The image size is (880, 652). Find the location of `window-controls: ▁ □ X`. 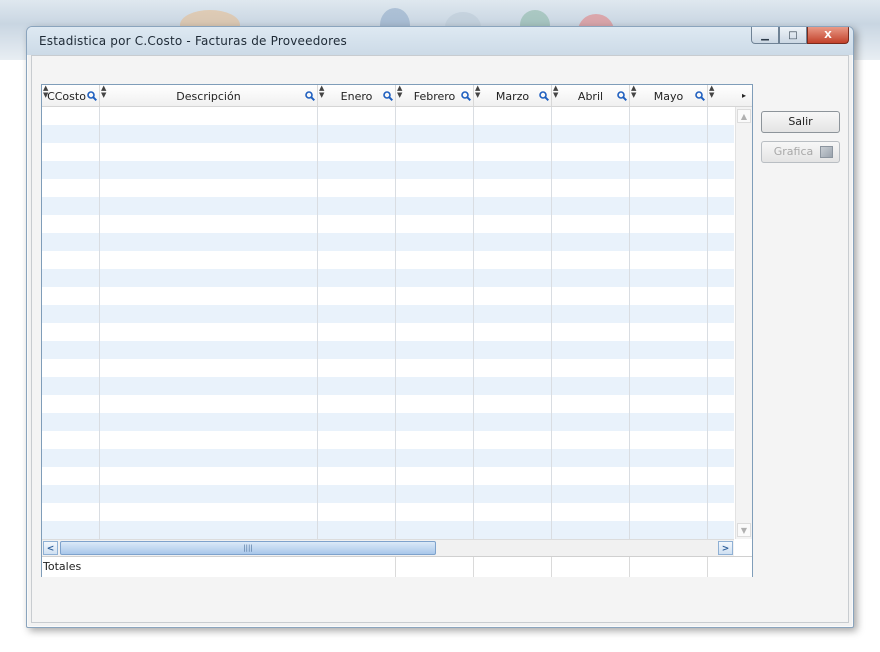

window-controls: ▁ □ X is located at coordinates (800, 36).